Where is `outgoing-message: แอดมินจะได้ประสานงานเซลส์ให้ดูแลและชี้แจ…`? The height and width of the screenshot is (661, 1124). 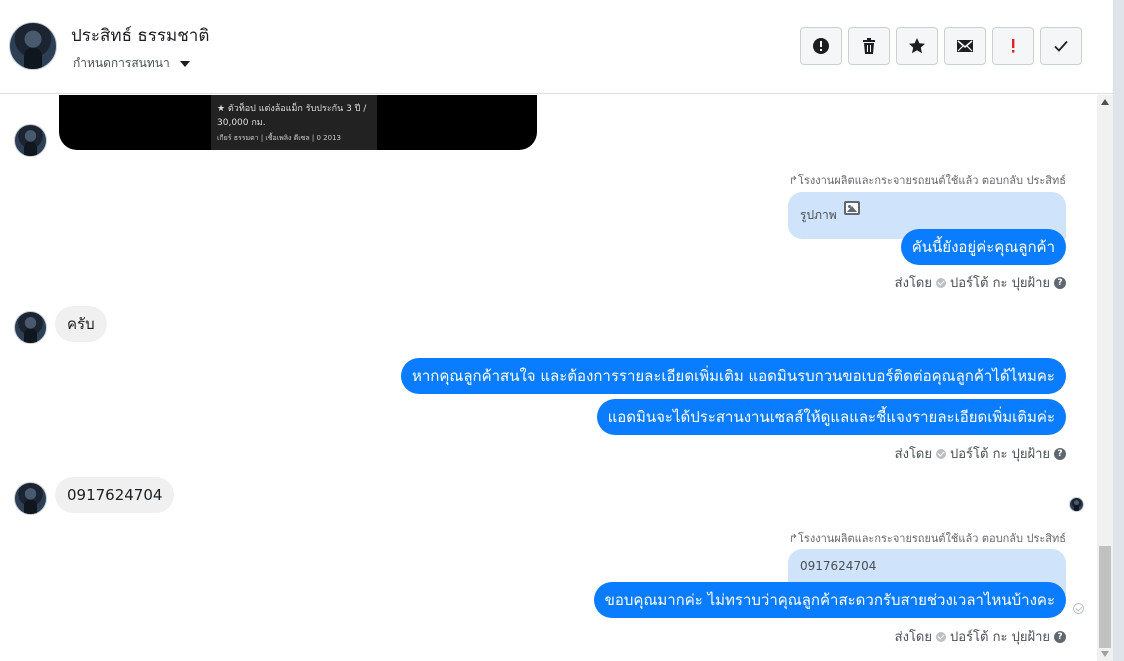 outgoing-message: แอดมินจะได้ประสานงานเซลส์ให้ดูแลและชี้แจ… is located at coordinates (831, 417).